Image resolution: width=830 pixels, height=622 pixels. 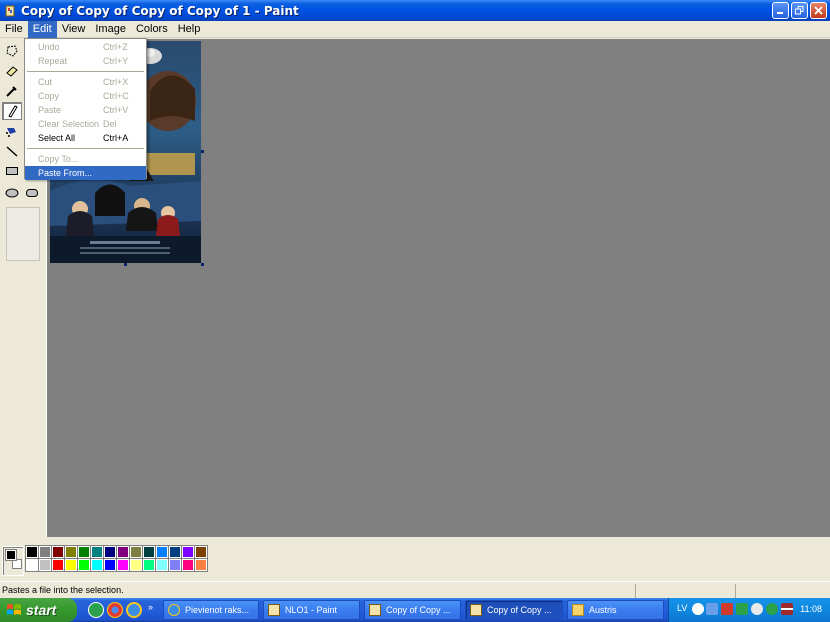 What do you see at coordinates (63, 590) in the screenshot?
I see `status-text: Pastes a file into the selection.` at bounding box center [63, 590].